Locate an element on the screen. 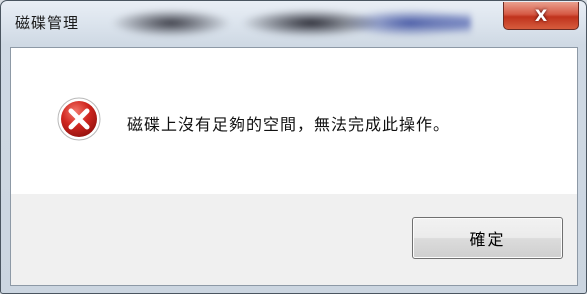 The width and height of the screenshot is (587, 294). blurred-taskbar-region is located at coordinates (291, 23).